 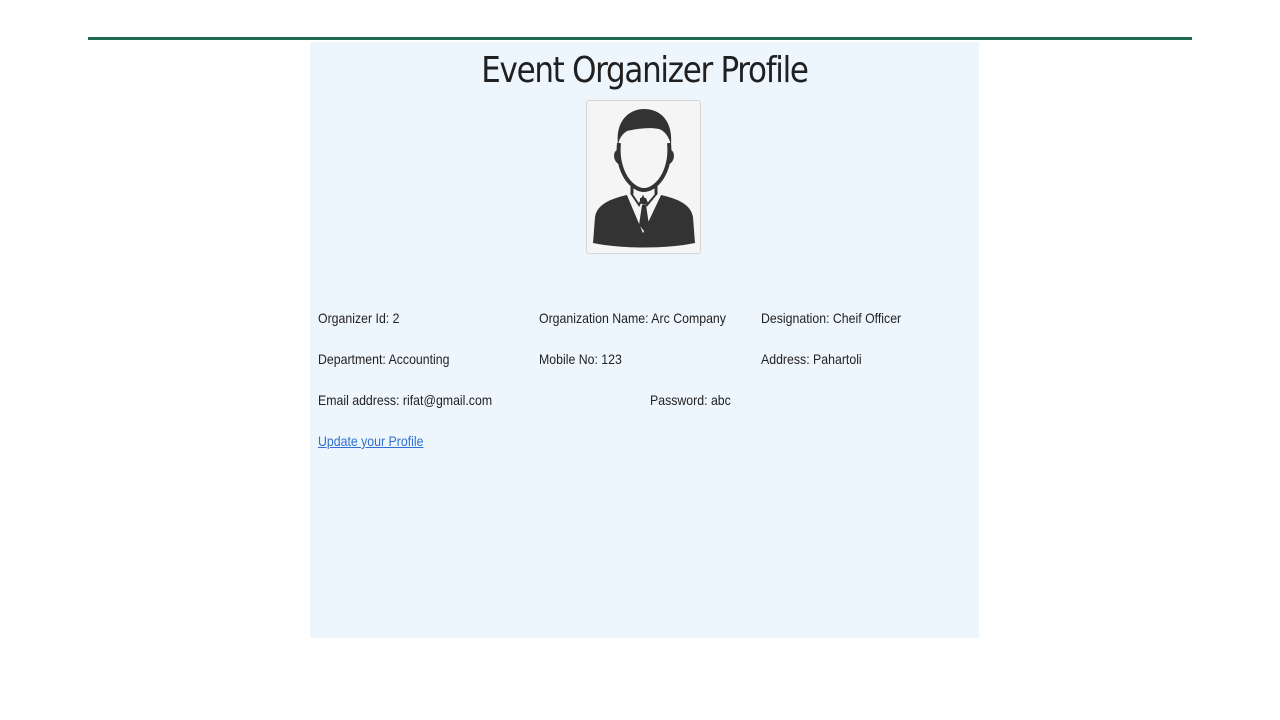 I want to click on organization-name: Organization Name: Arc Company, so click(x=632, y=318).